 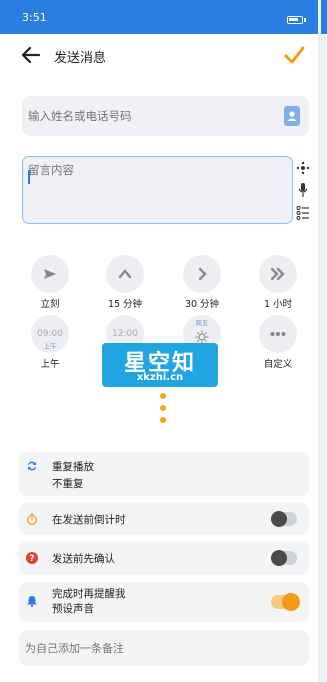 I want to click on remind-line1: 完成时再提醒我, so click(x=89, y=594).